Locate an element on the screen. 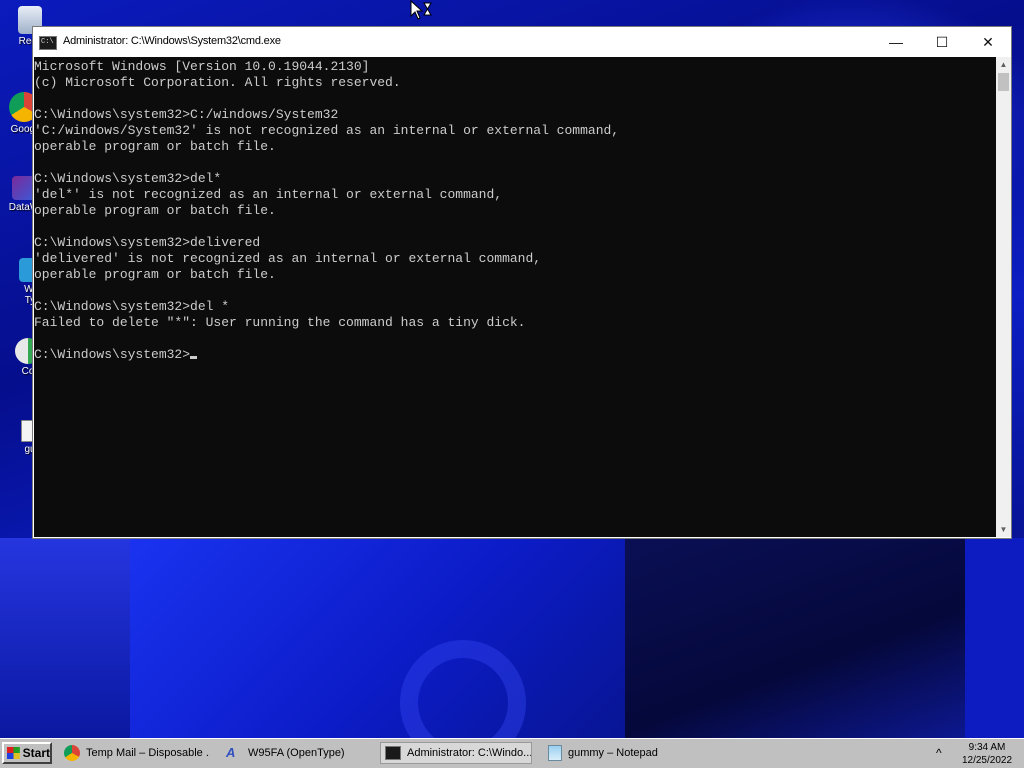 The image size is (1024, 768). minimize-button: — is located at coordinates (896, 42).